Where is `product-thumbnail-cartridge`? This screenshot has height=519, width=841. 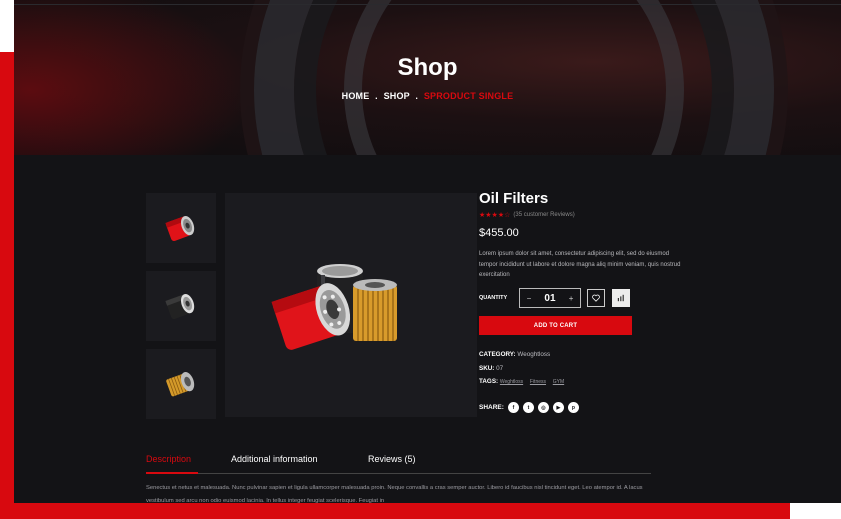 product-thumbnail-cartridge is located at coordinates (181, 384).